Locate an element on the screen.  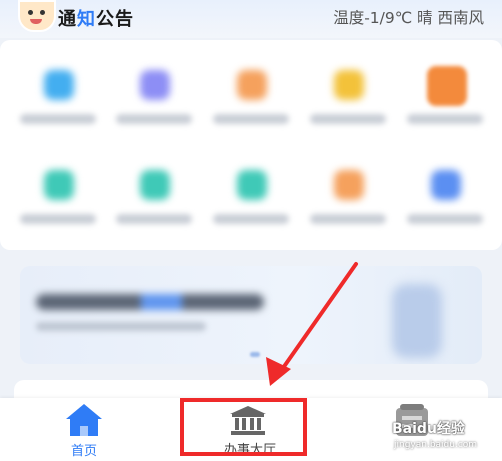
baidu-watermark-url: jingyan.baidu.com is located at coordinates (436, 445).